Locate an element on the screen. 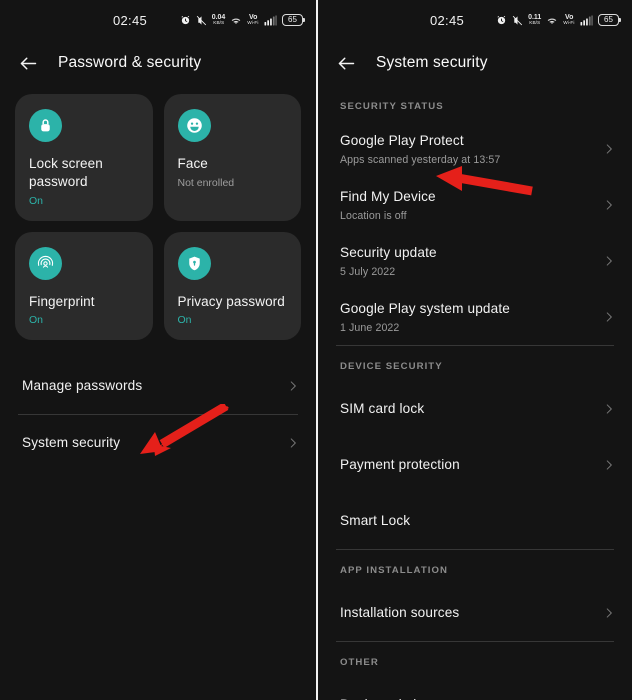  network-speed-indicator: 0.11 KB/S is located at coordinates (534, 20).